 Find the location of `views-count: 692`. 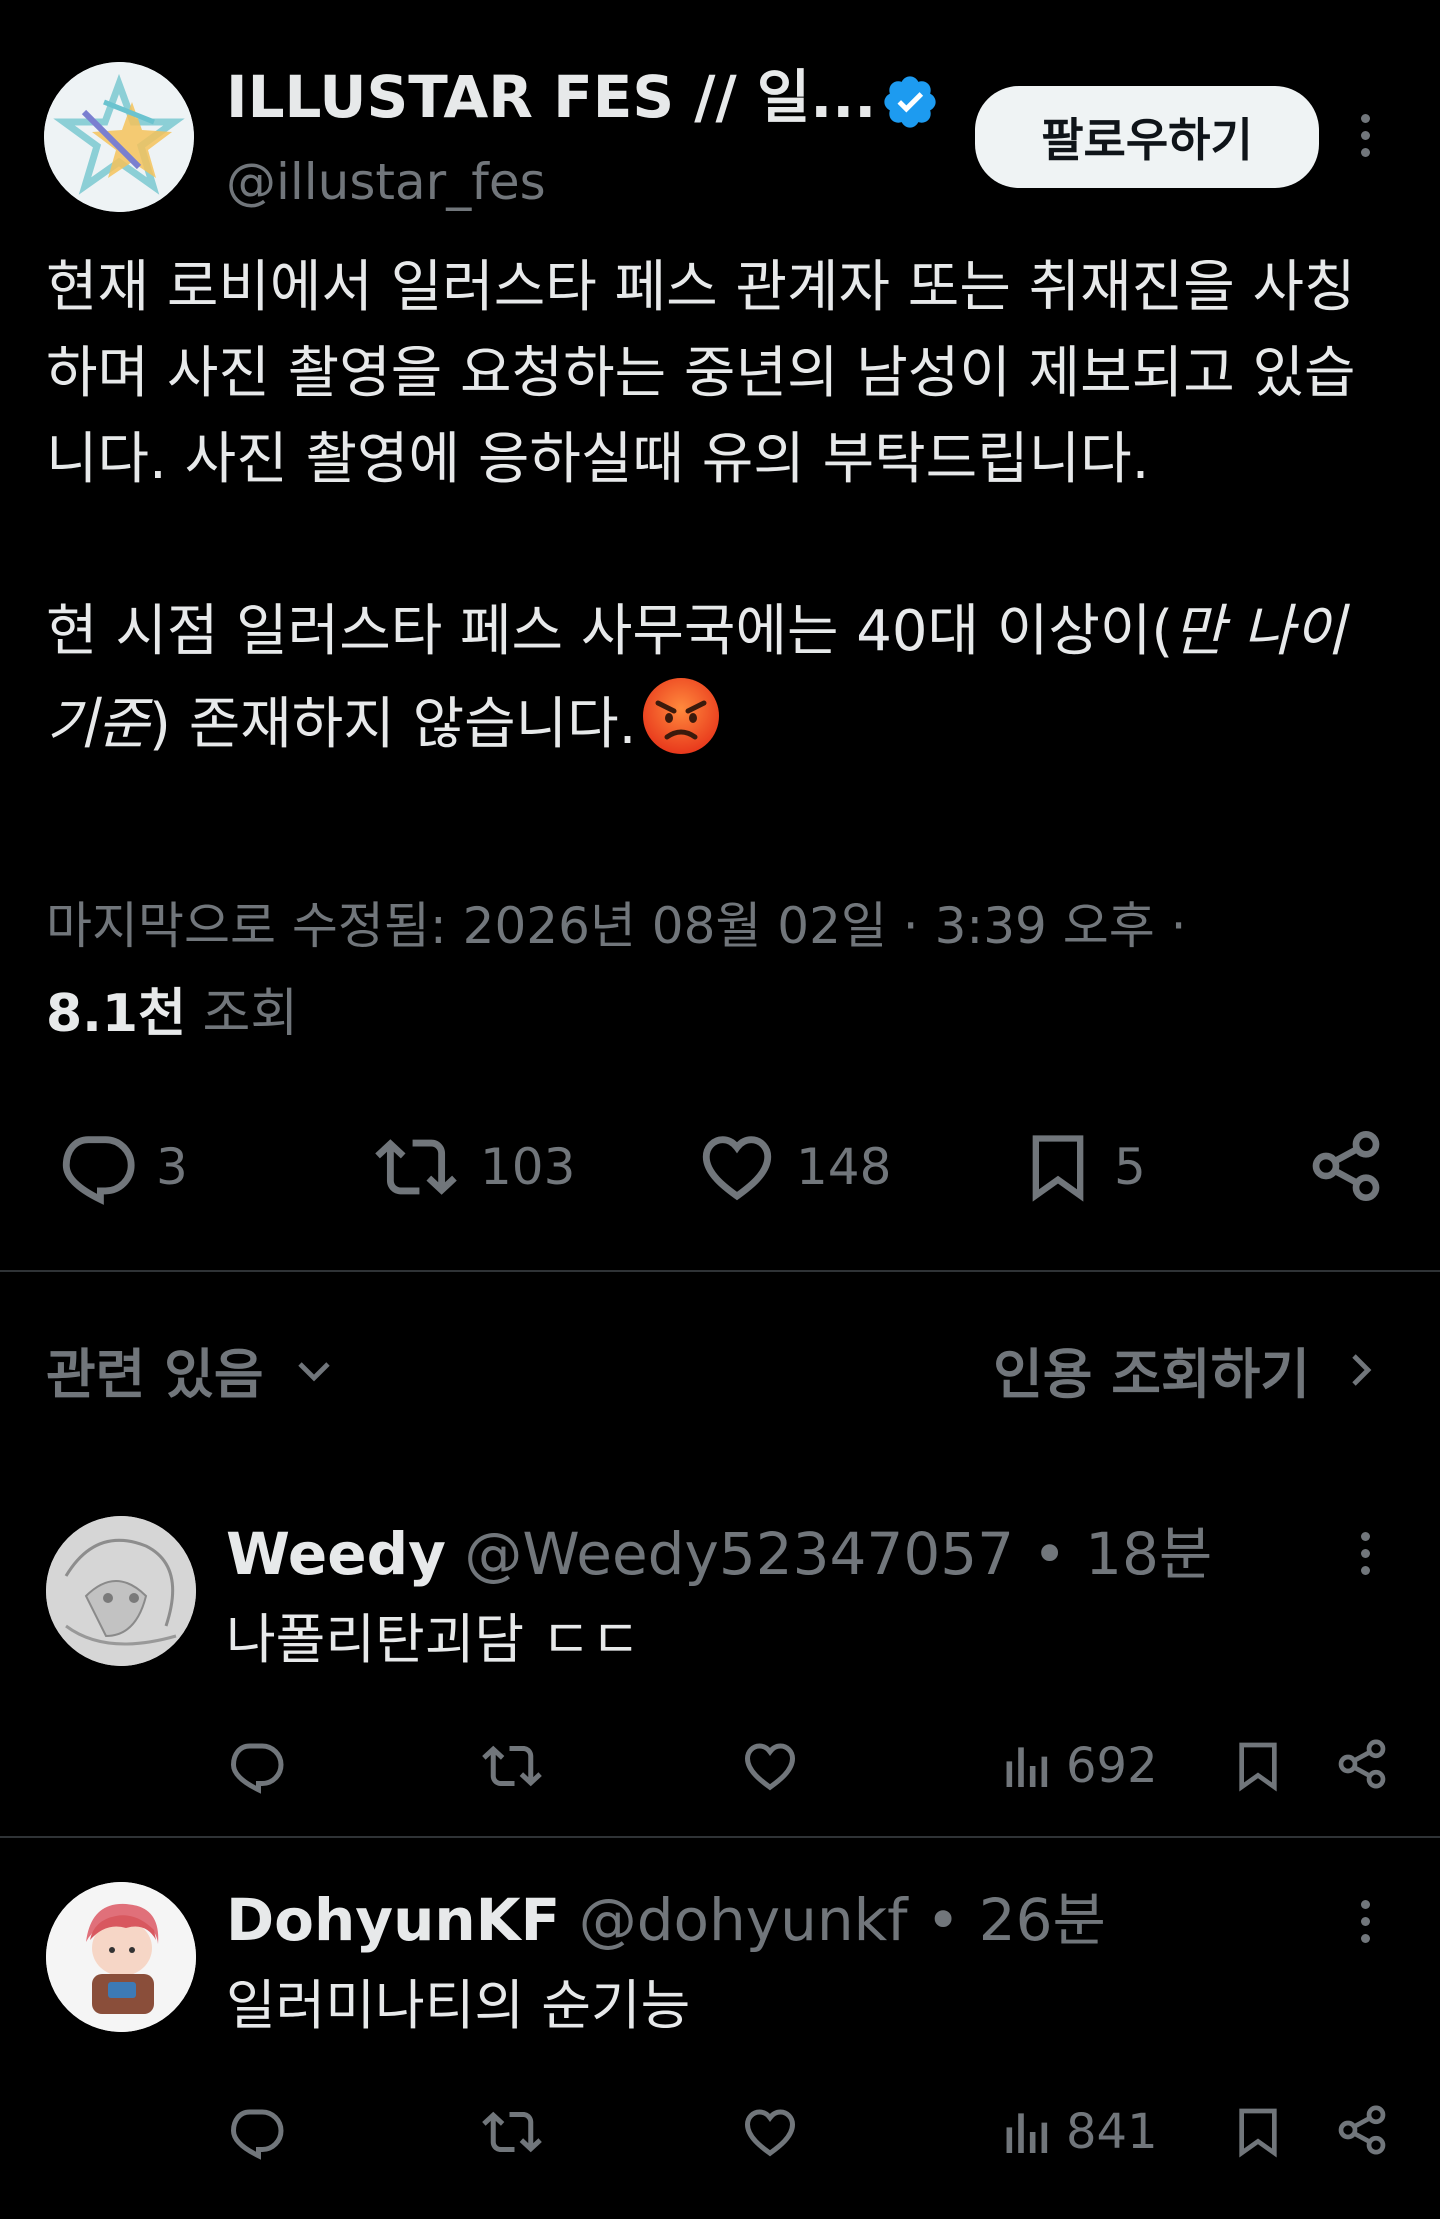

views-count: 692 is located at coordinates (1112, 1766).